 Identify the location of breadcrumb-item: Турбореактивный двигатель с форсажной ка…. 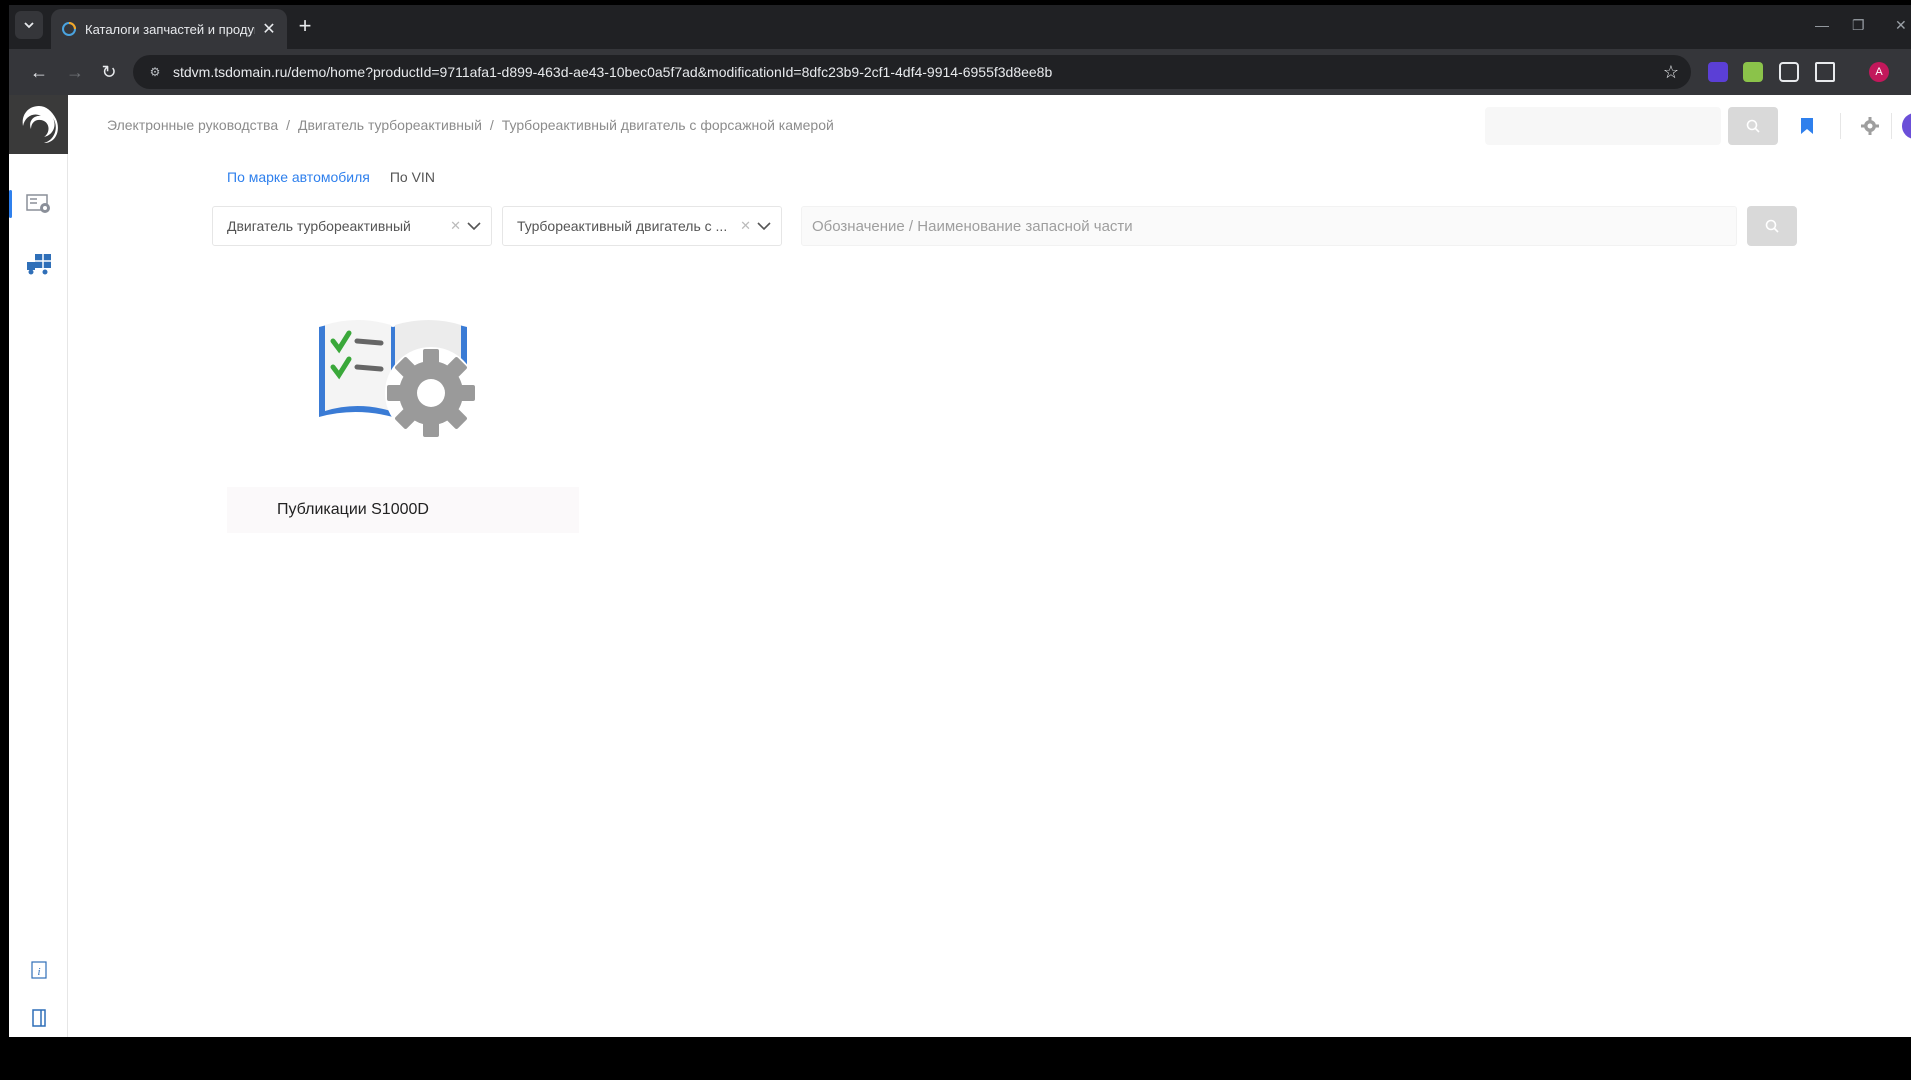
(668, 125).